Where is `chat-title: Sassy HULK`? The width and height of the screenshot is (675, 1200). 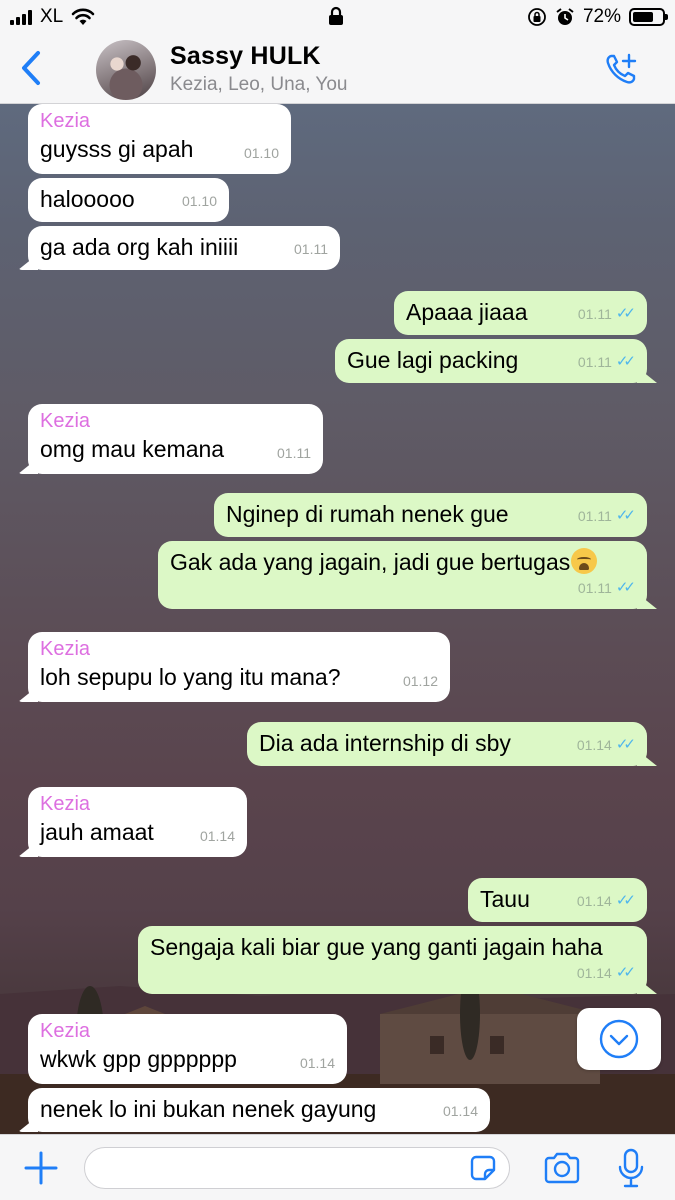
chat-title: Sassy HULK is located at coordinates (245, 56).